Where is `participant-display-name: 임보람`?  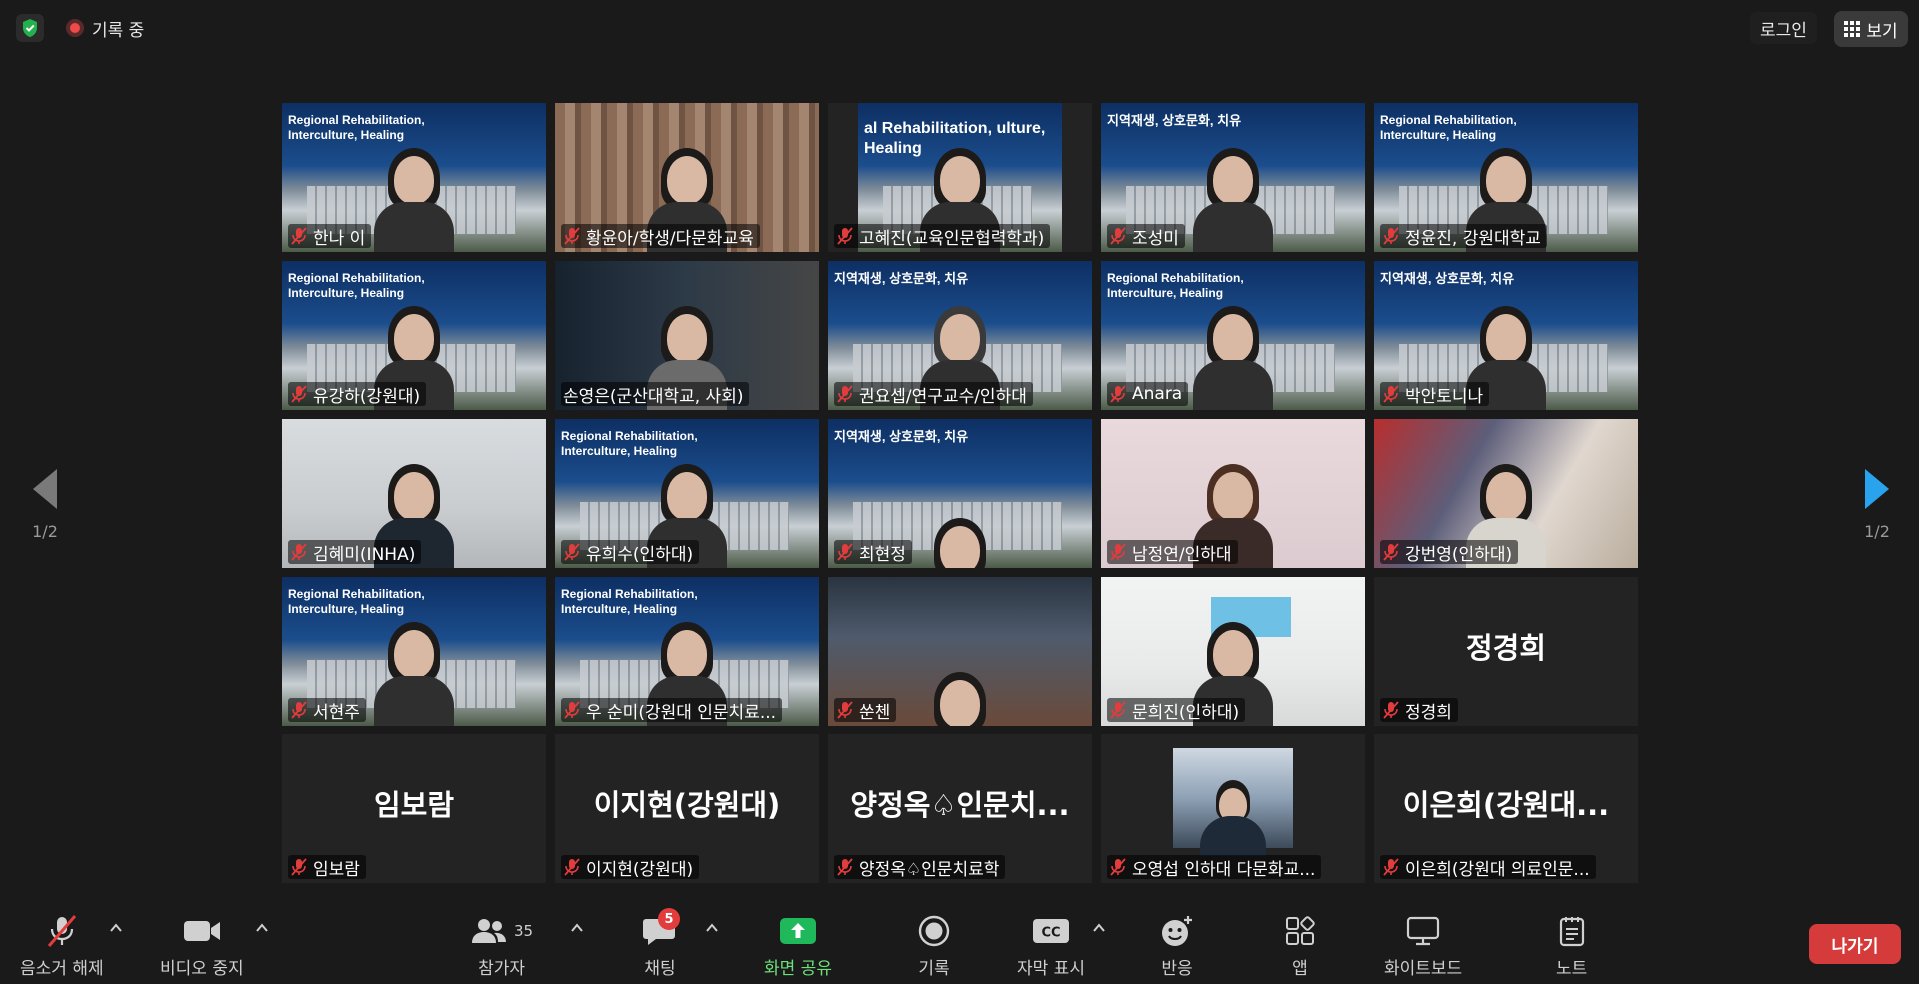 participant-display-name: 임보람 is located at coordinates (414, 805).